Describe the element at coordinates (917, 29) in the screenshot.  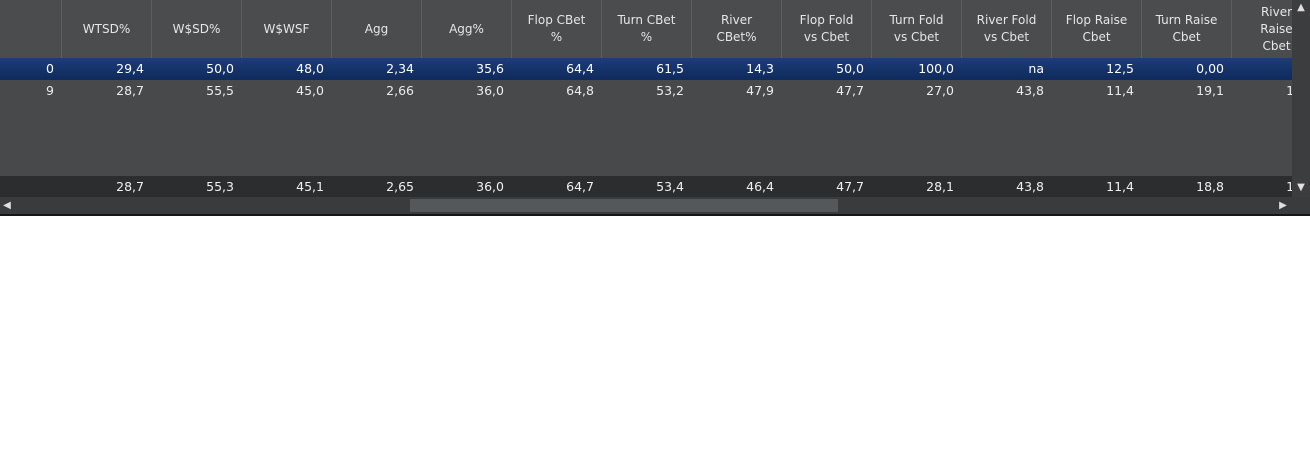
I see `column-header-turn-fold-vs-cbet: Turn Fold vs Cbet` at that location.